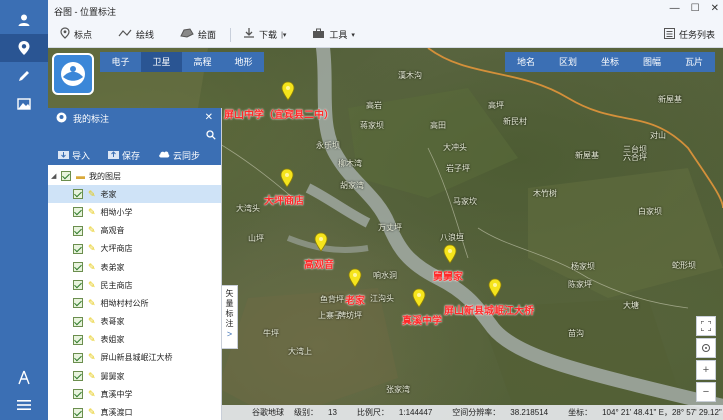  I want to click on zoom-out-button: −, so click(706, 392).